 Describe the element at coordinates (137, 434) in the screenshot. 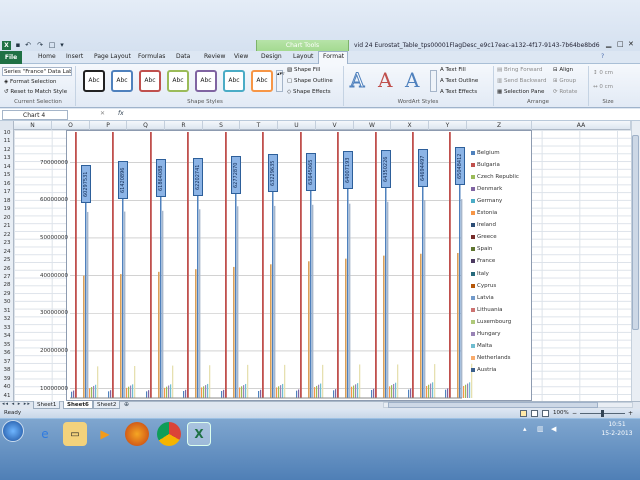

I see `firefox-icon` at that location.